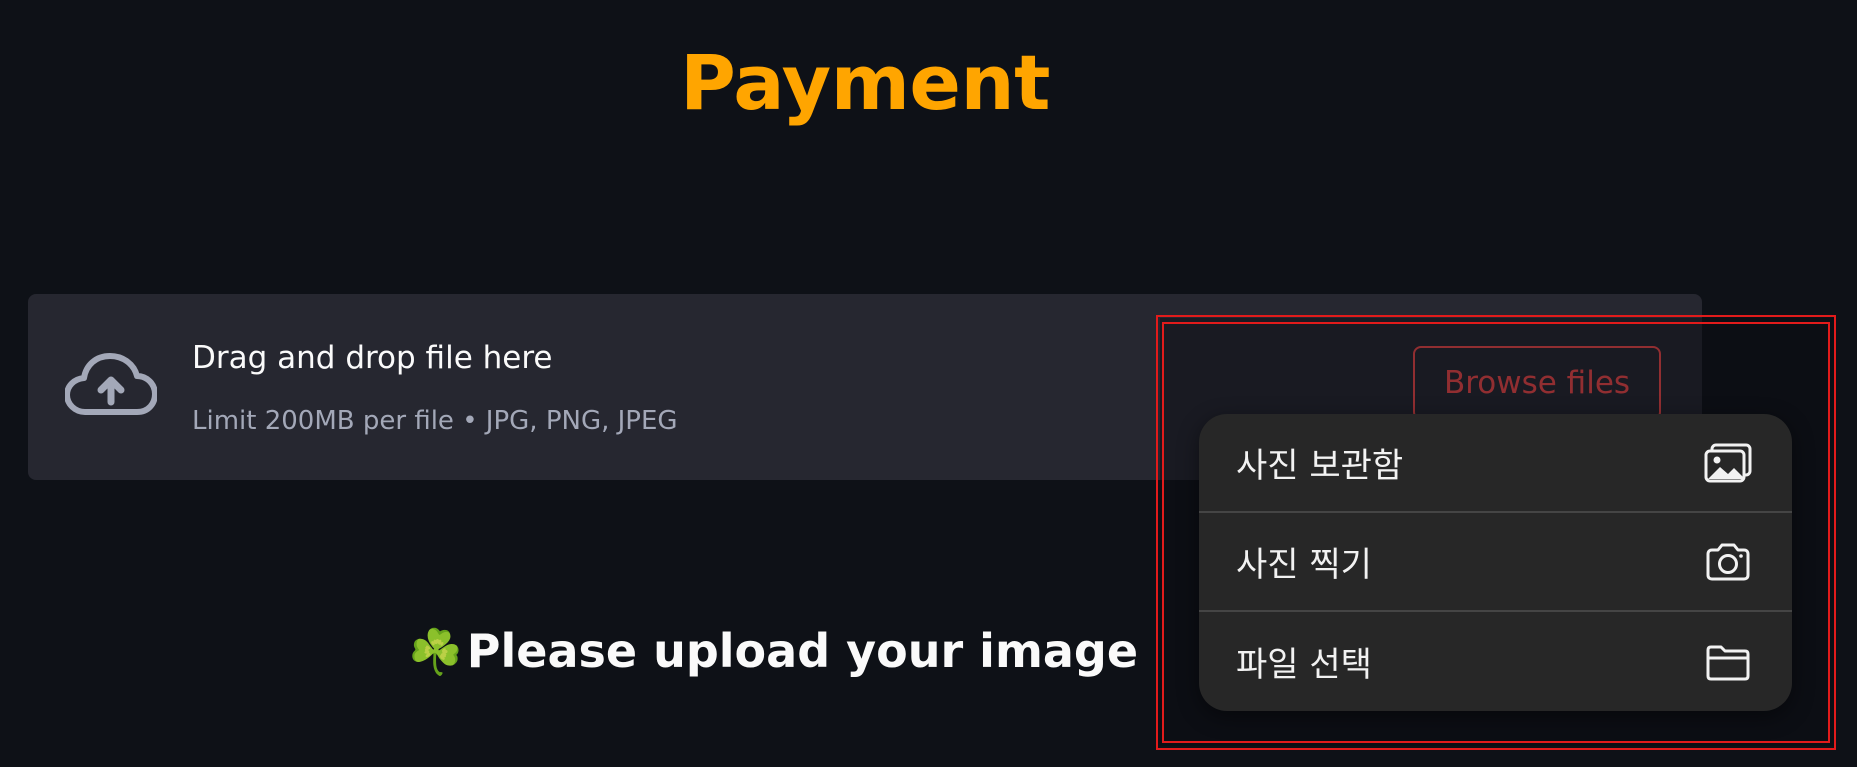  I want to click on file-limit-label: Limit 200MB per file • JPG, PNG, JPEG, so click(435, 421).